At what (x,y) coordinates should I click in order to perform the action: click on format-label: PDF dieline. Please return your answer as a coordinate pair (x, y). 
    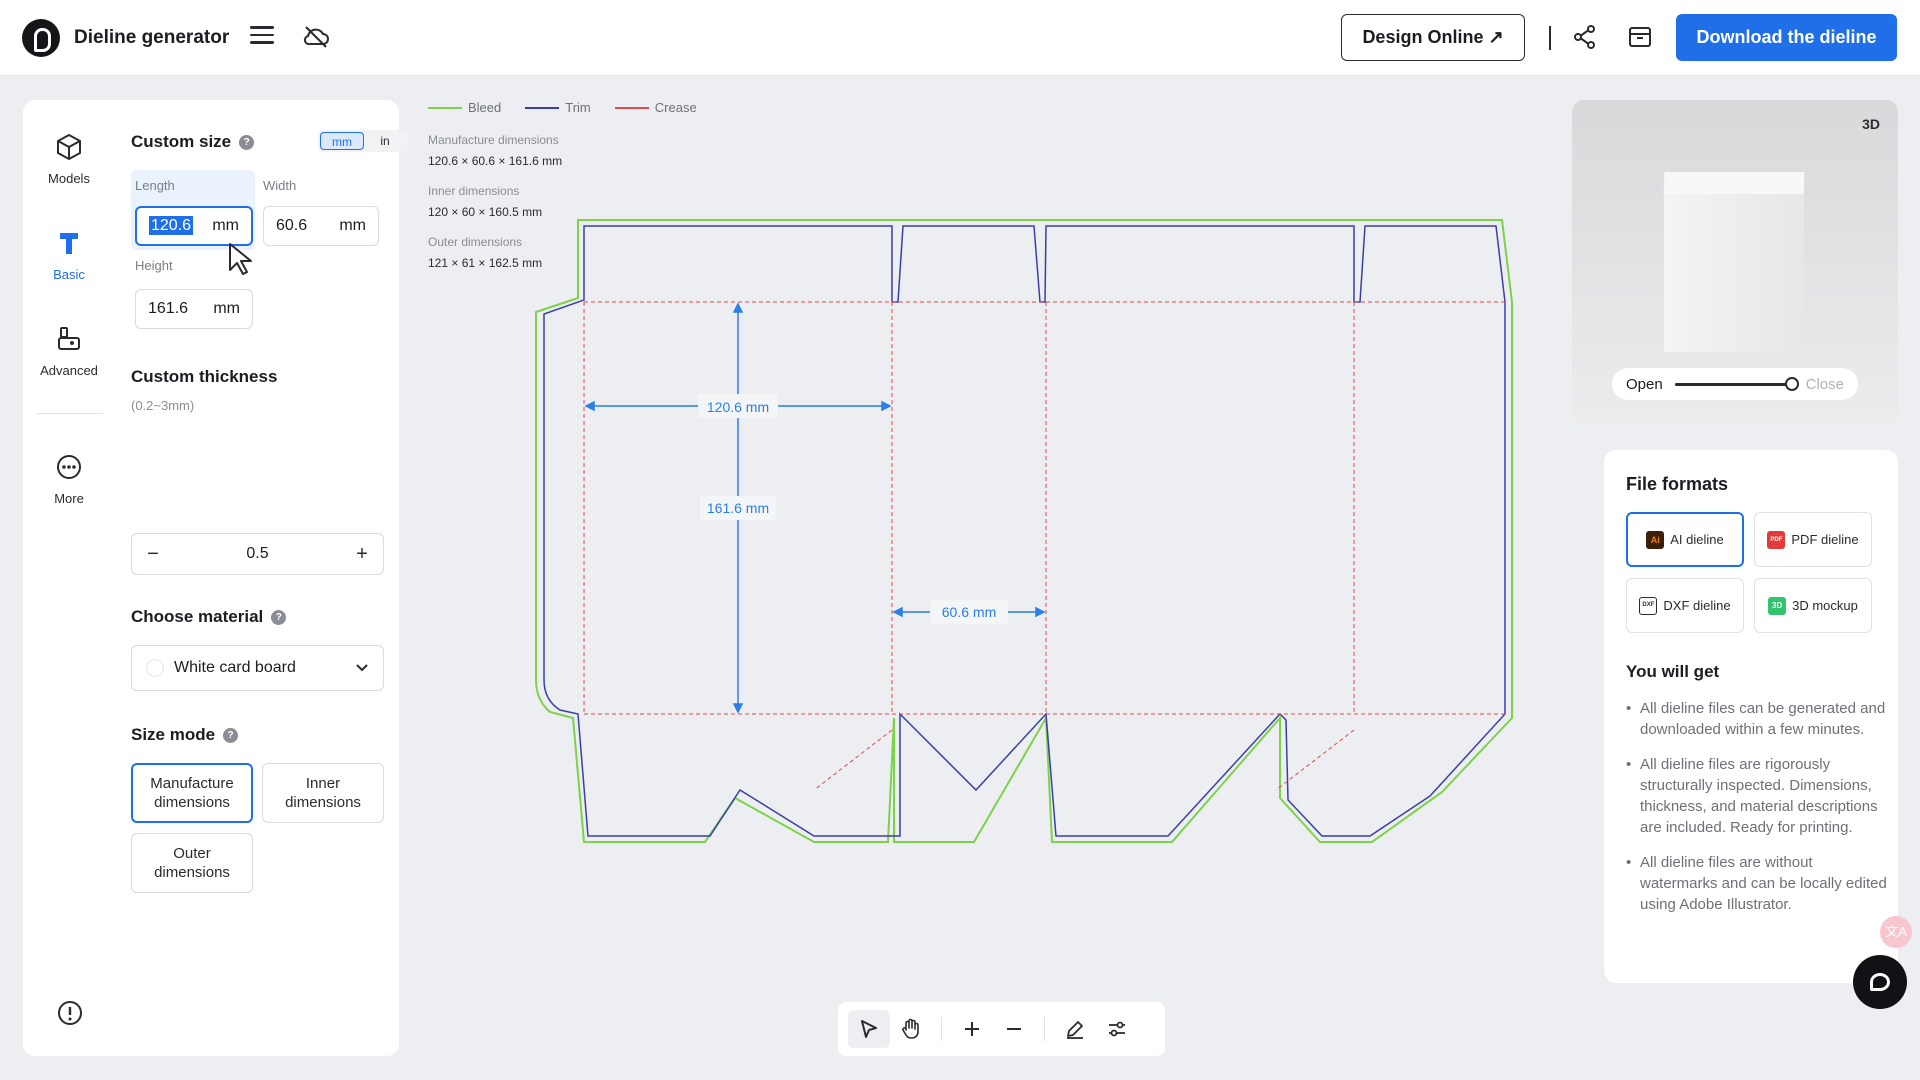
    Looking at the image, I should click on (1825, 539).